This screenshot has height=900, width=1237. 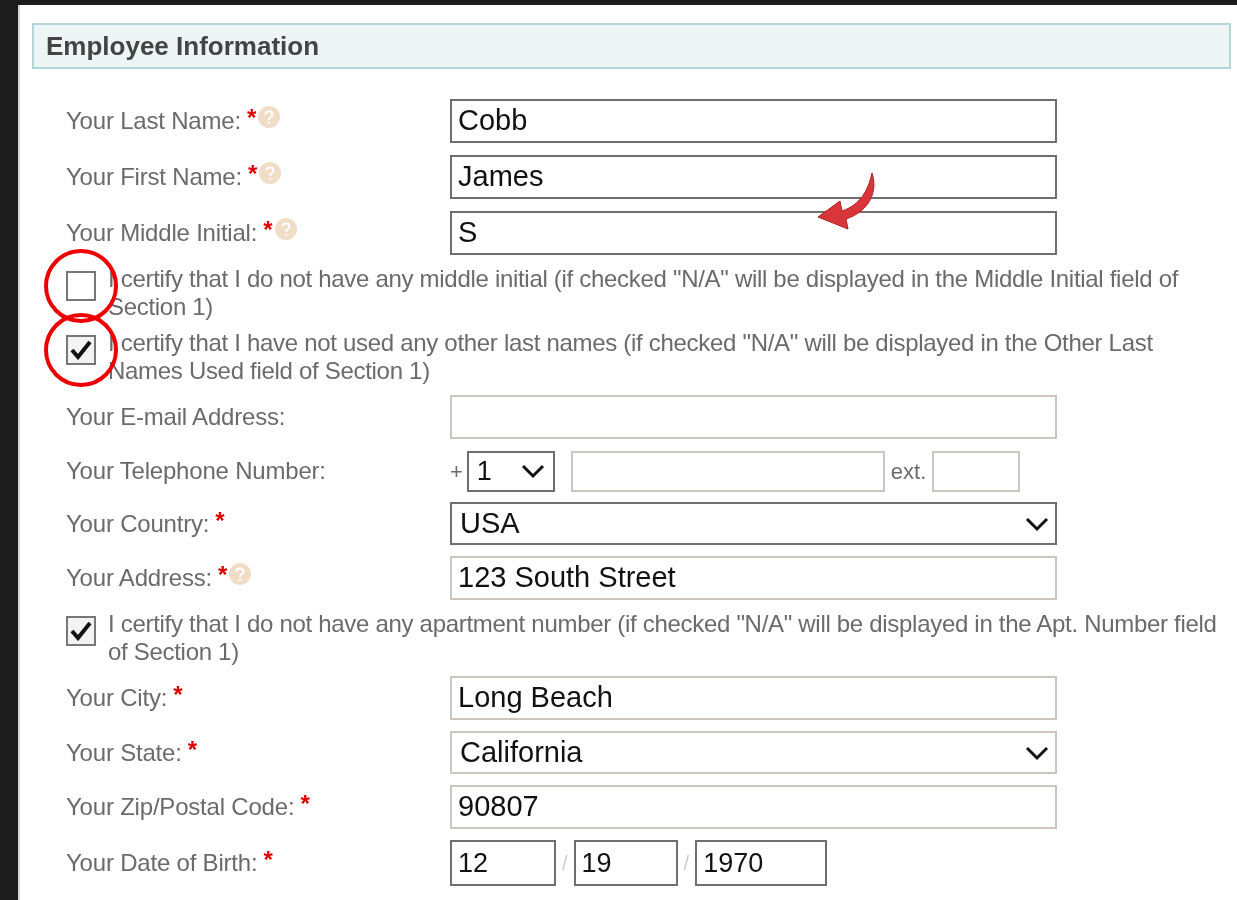 I want to click on month-field: 12, so click(x=503, y=863).